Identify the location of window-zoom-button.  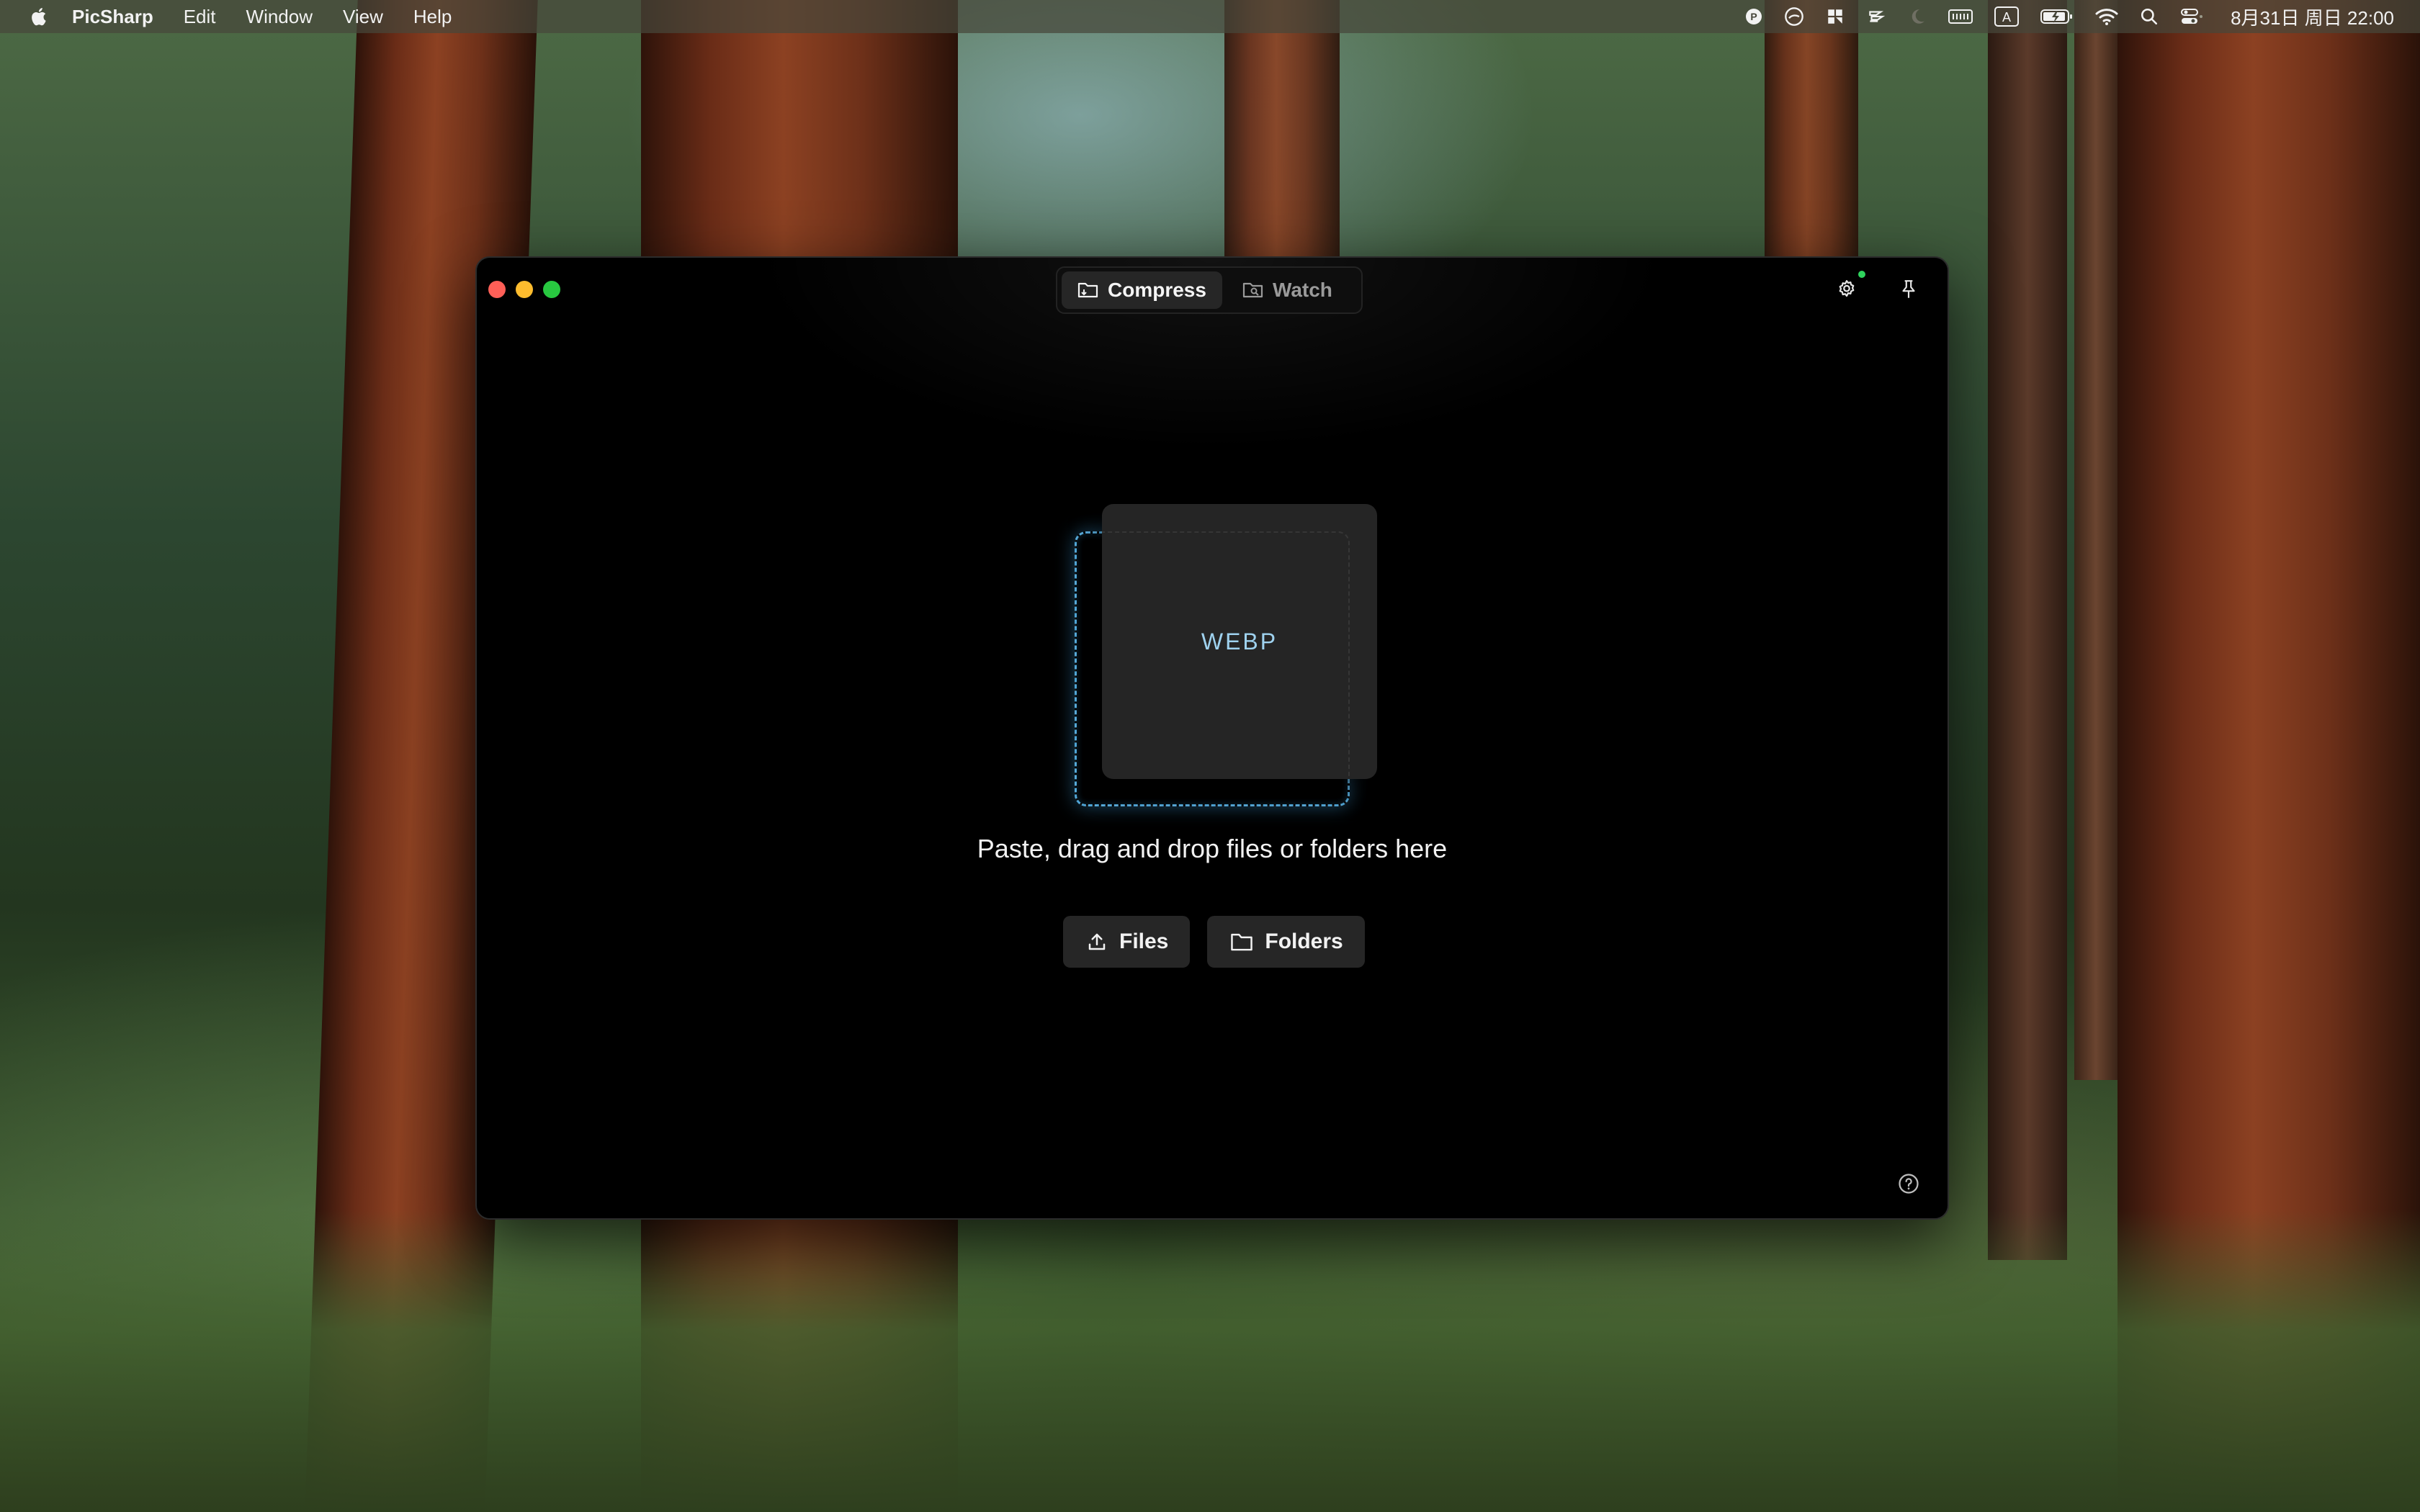
(551, 289).